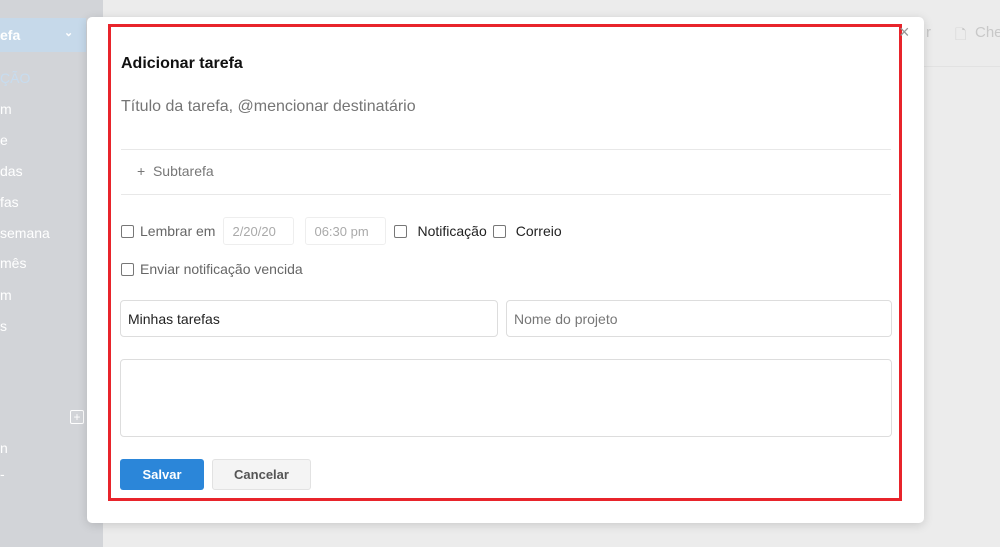 The width and height of the screenshot is (1000, 547). What do you see at coordinates (538, 231) in the screenshot?
I see `mail-label: Correio` at bounding box center [538, 231].